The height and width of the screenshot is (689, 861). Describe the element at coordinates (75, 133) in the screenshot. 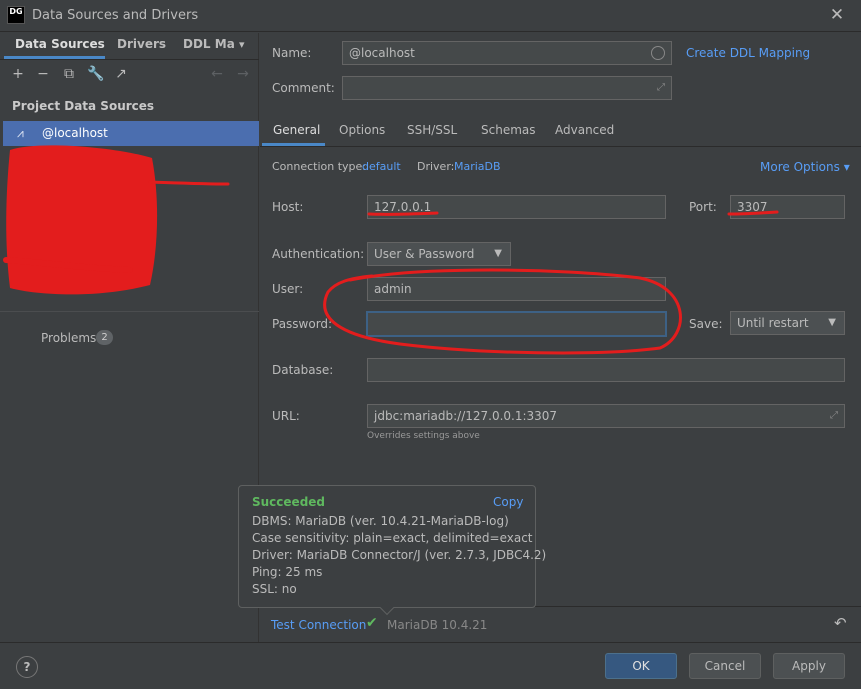

I see `data-source-label: @localhost` at that location.